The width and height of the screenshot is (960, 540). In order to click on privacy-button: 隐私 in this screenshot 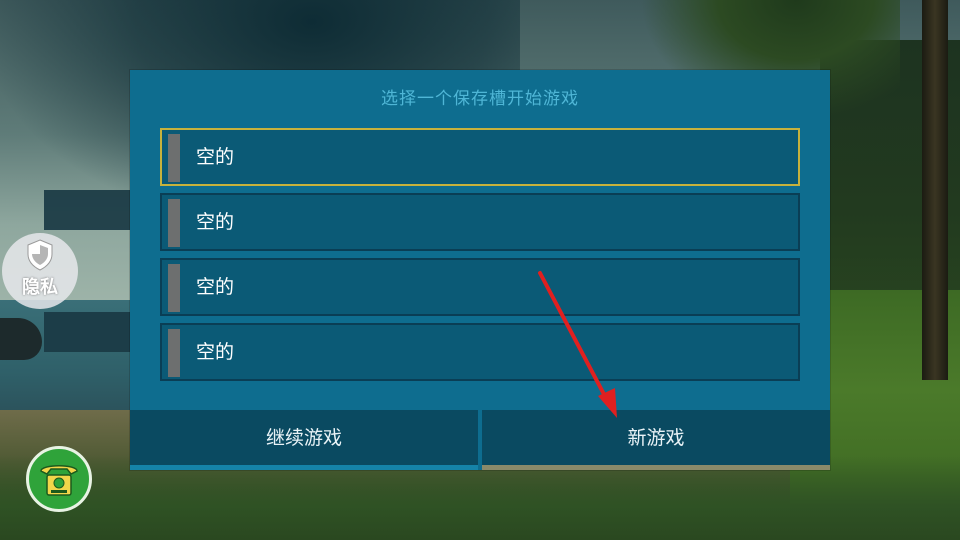, I will do `click(40, 271)`.